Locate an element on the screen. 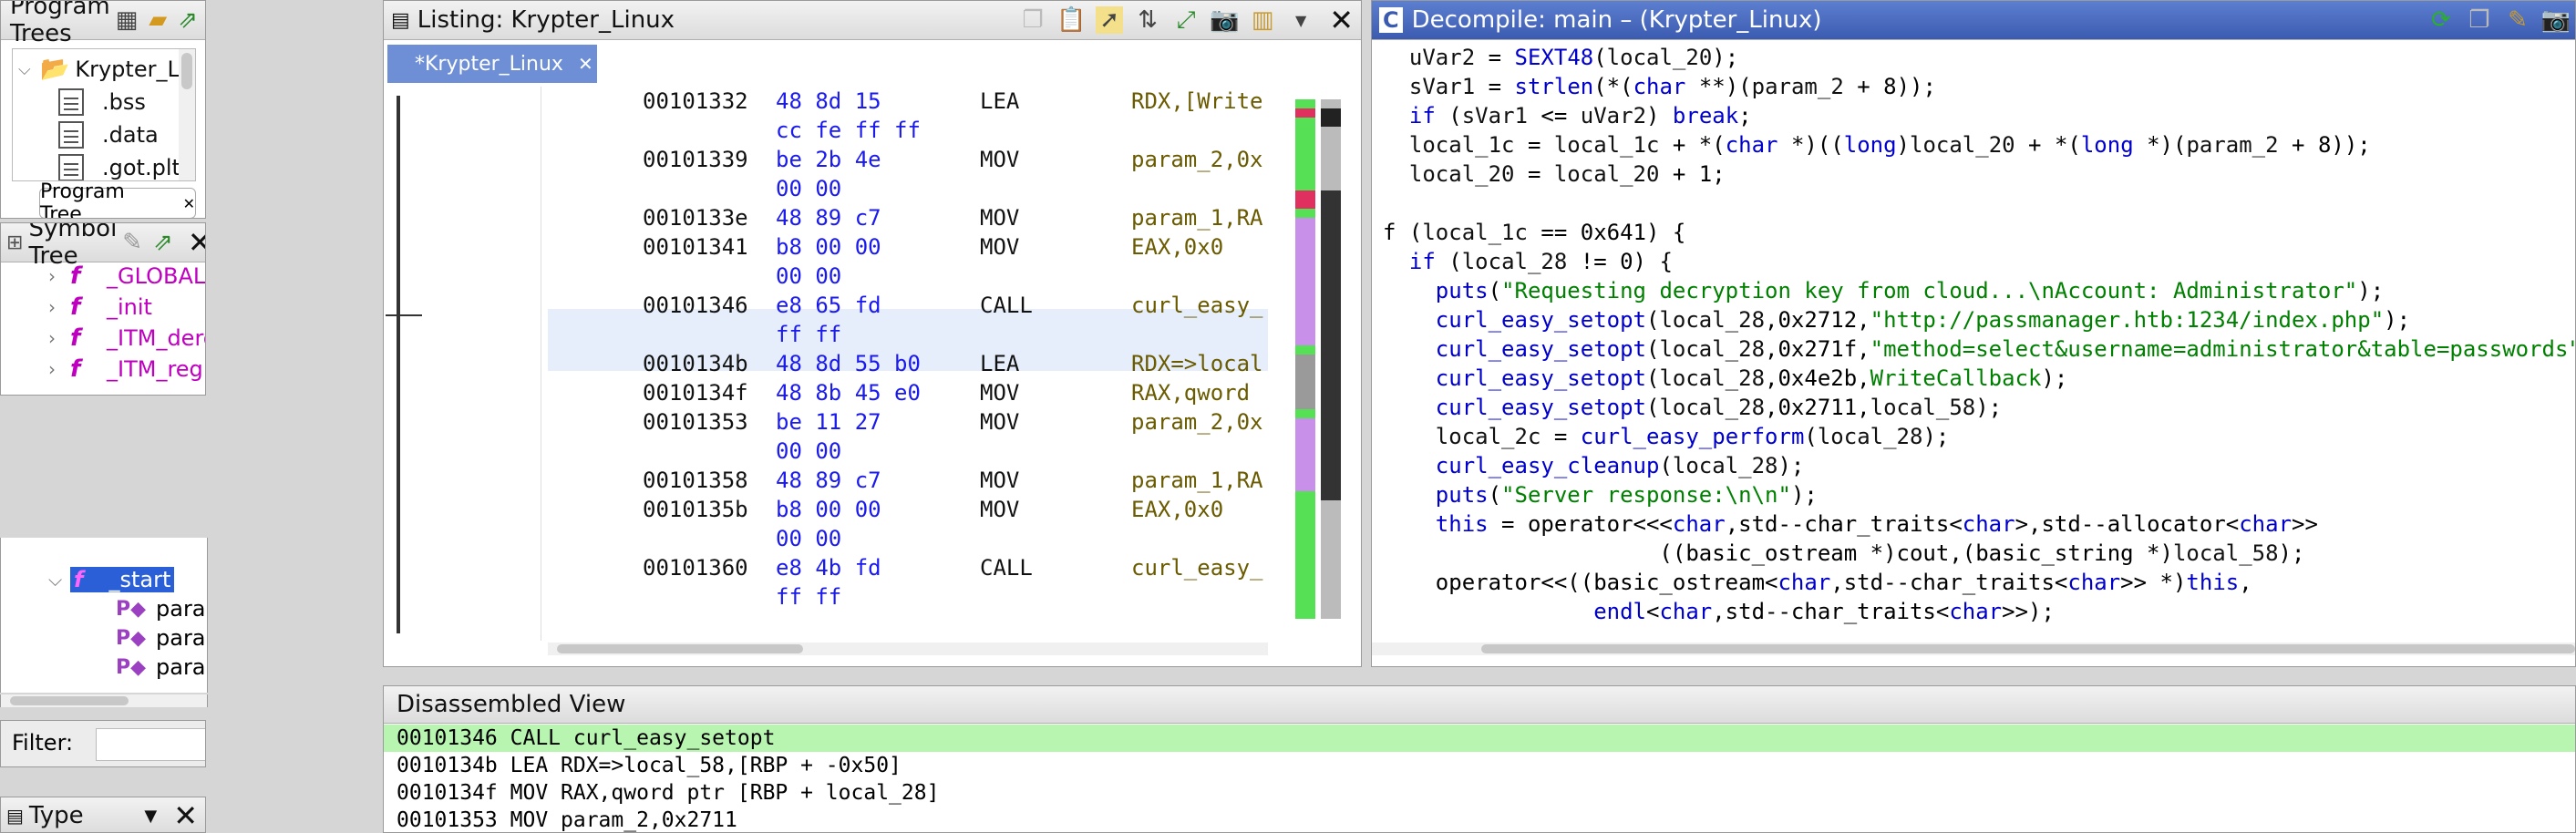 The image size is (2576, 833). decompile-line: f (local_1c == 0x641) { is located at coordinates (1534, 234).